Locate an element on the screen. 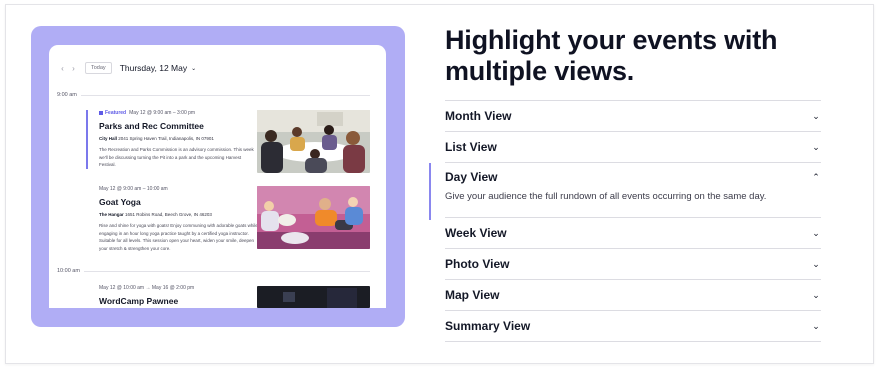 This screenshot has width=879, height=368. accordion-item-week-view: Week View ⌄ is located at coordinates (633, 232).